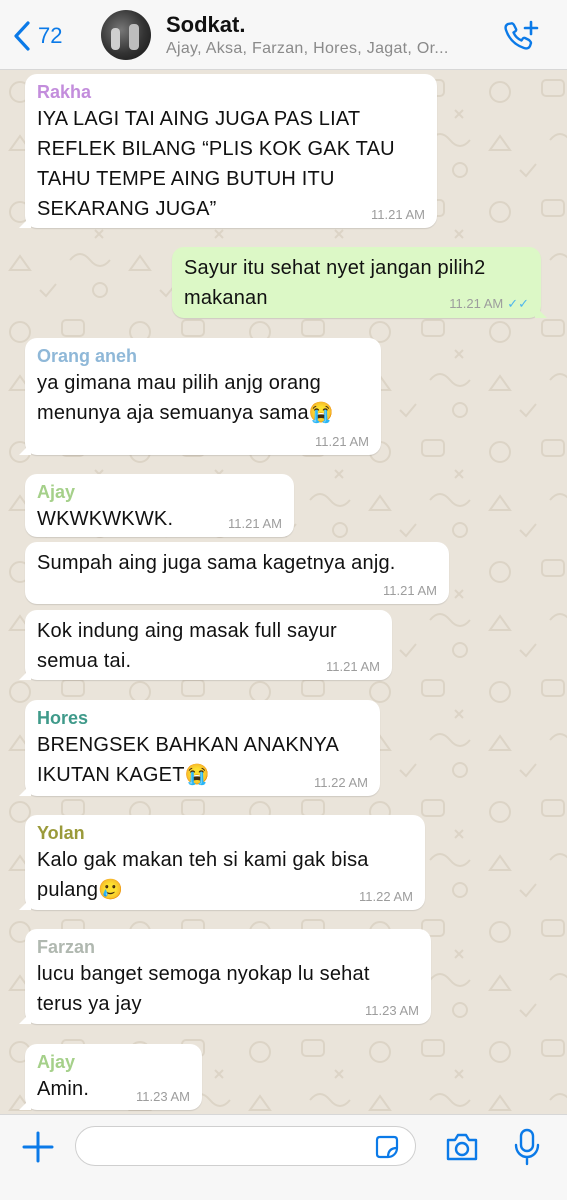 The width and height of the screenshot is (567, 1200). I want to click on sender-name: Farzan, so click(66, 947).